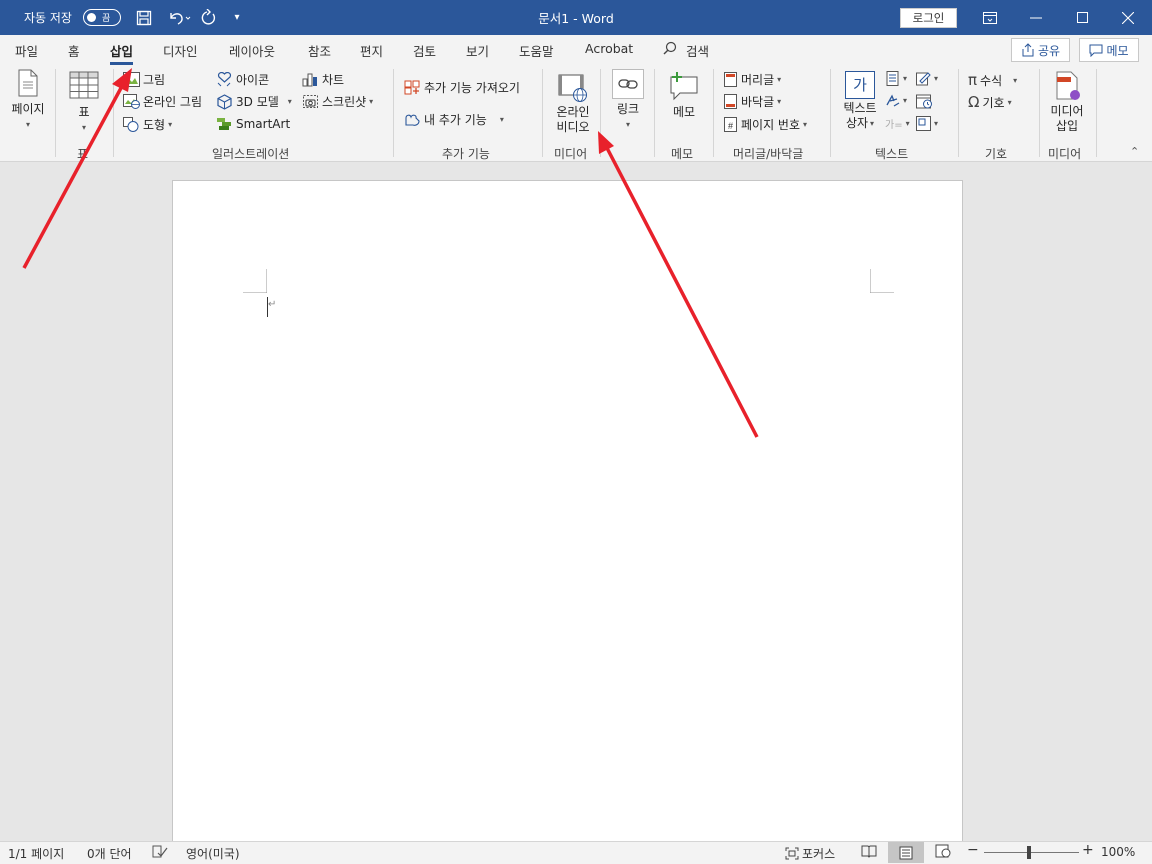 Image resolution: width=1152 pixels, height=864 pixels. What do you see at coordinates (1067, 102) in the screenshot?
I see `insert-media-button: 미디어 삽입` at bounding box center [1067, 102].